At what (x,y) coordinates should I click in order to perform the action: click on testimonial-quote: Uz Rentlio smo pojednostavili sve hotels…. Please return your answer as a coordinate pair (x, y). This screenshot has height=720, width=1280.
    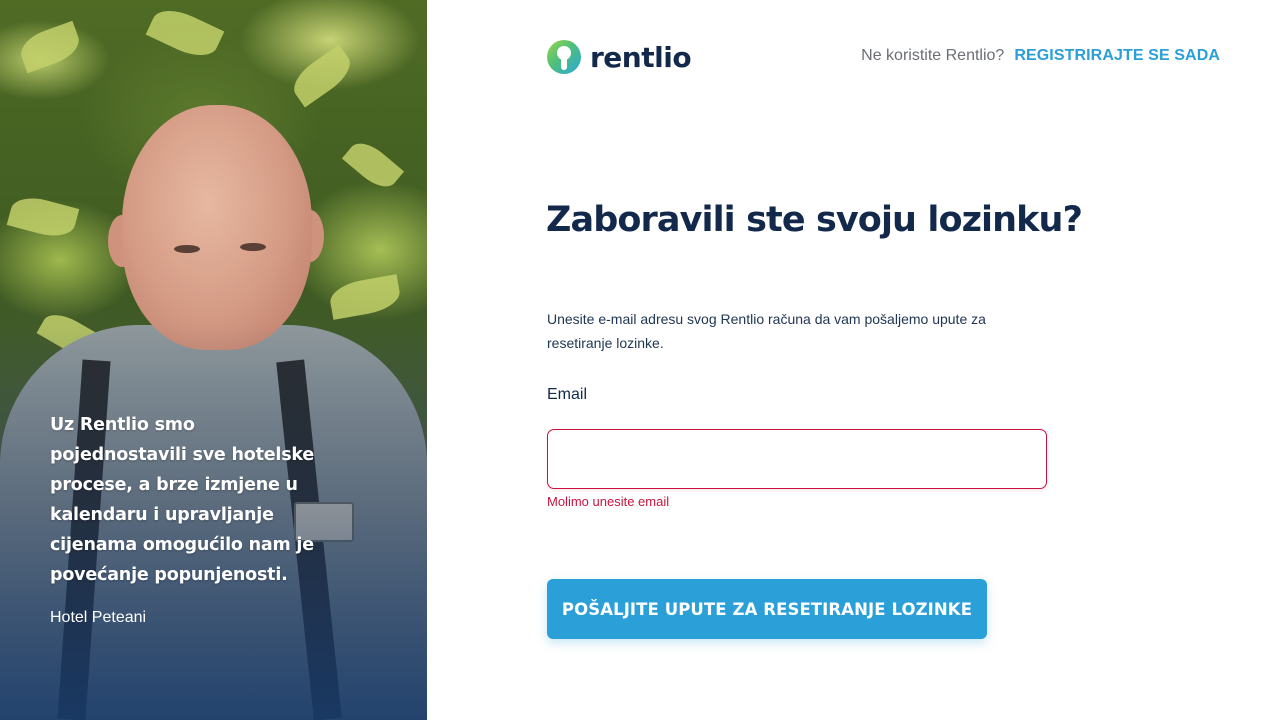
    Looking at the image, I should click on (182, 500).